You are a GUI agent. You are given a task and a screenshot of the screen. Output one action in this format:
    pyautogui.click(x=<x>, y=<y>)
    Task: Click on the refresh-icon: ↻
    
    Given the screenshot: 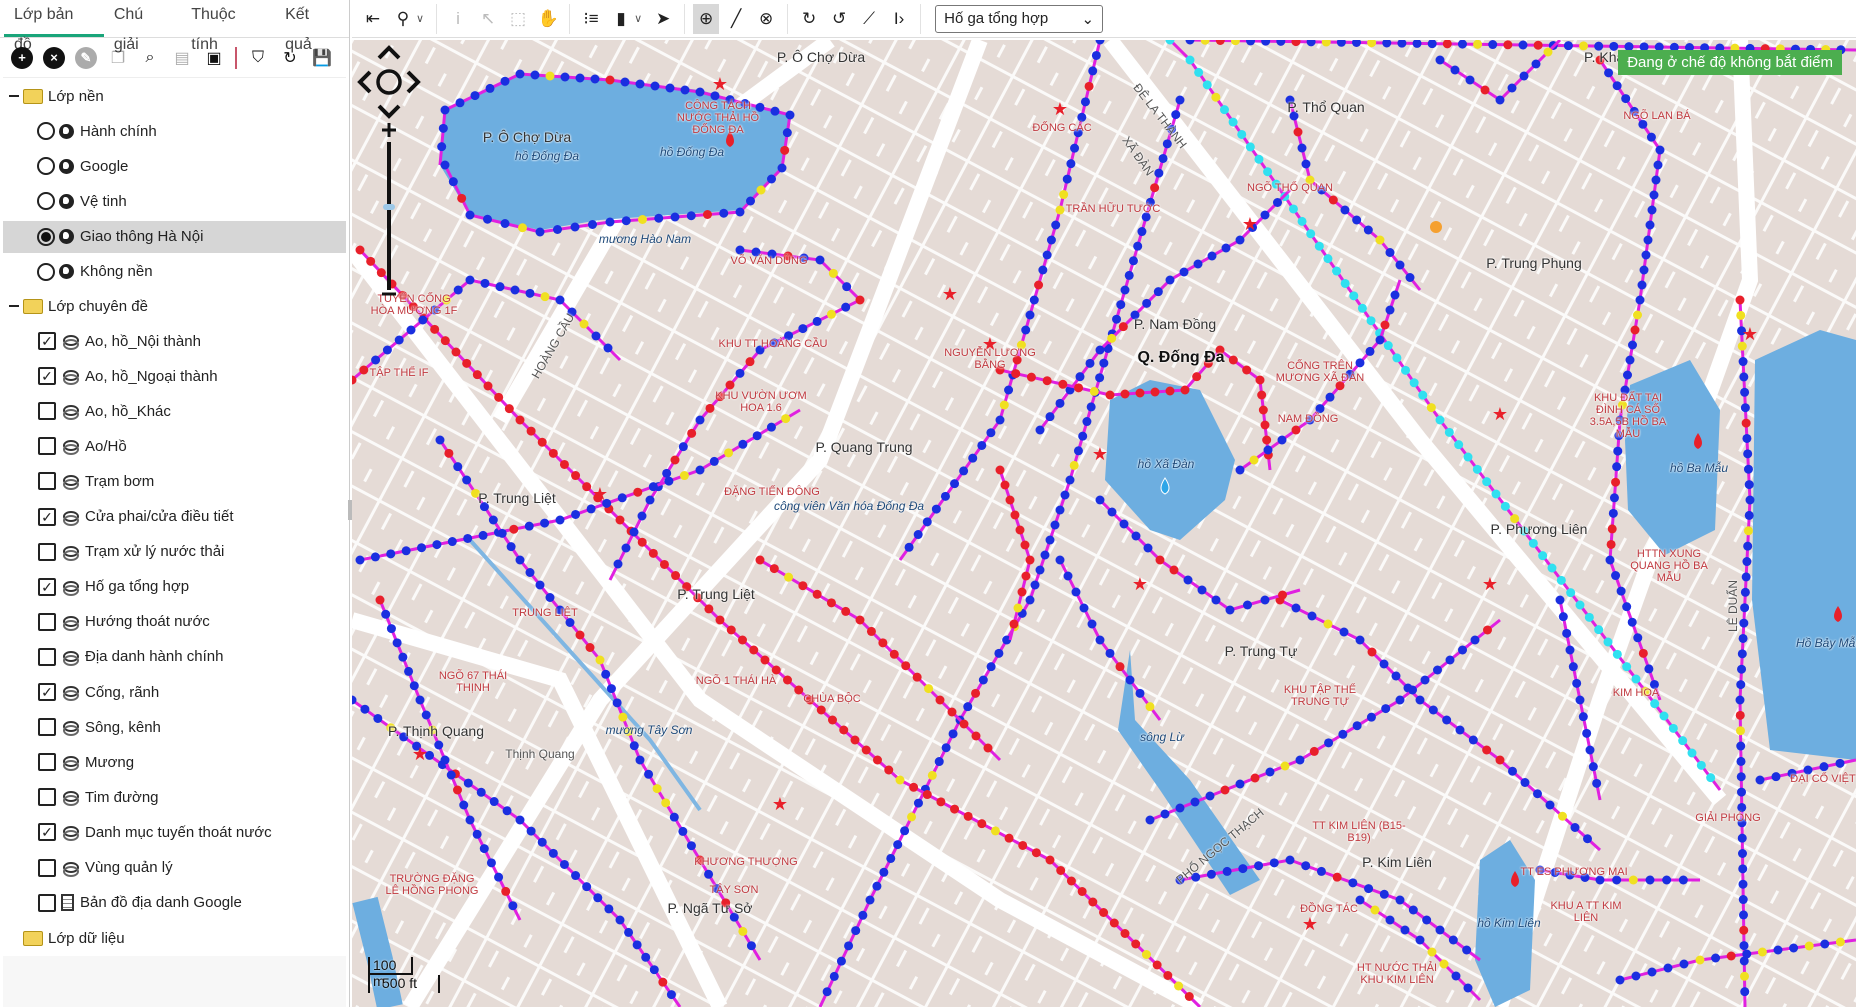 What is the action you would take?
    pyautogui.click(x=290, y=58)
    